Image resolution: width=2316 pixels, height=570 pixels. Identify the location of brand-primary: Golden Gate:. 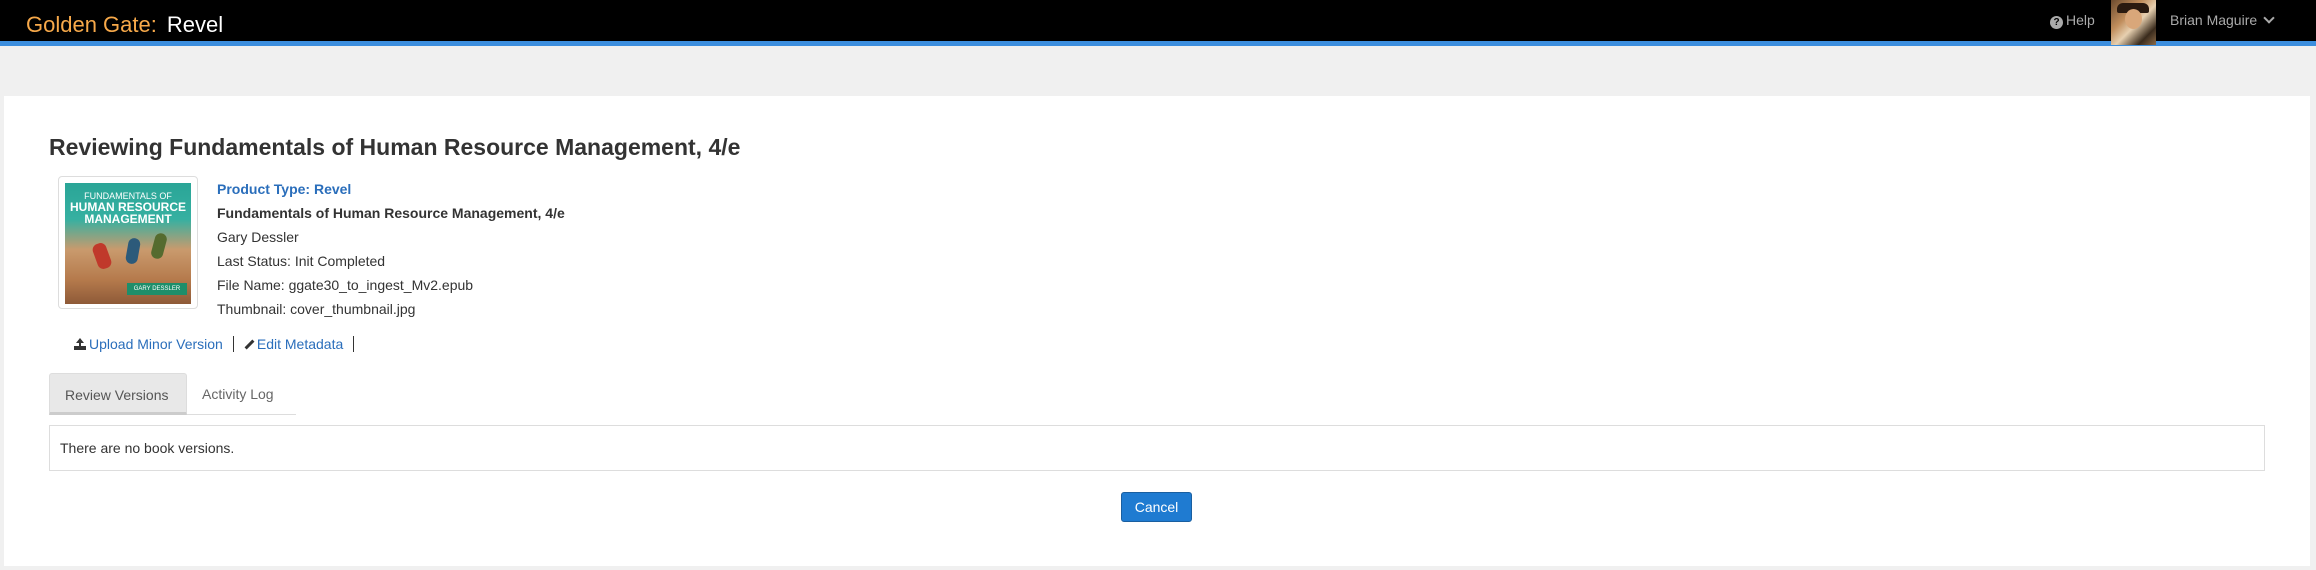
(91, 24).